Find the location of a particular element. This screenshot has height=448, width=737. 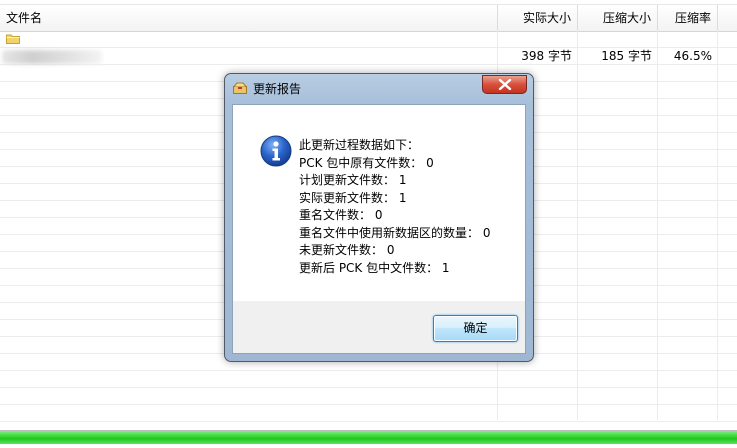

cell-compressed-size: 185 字节 is located at coordinates (626, 56).